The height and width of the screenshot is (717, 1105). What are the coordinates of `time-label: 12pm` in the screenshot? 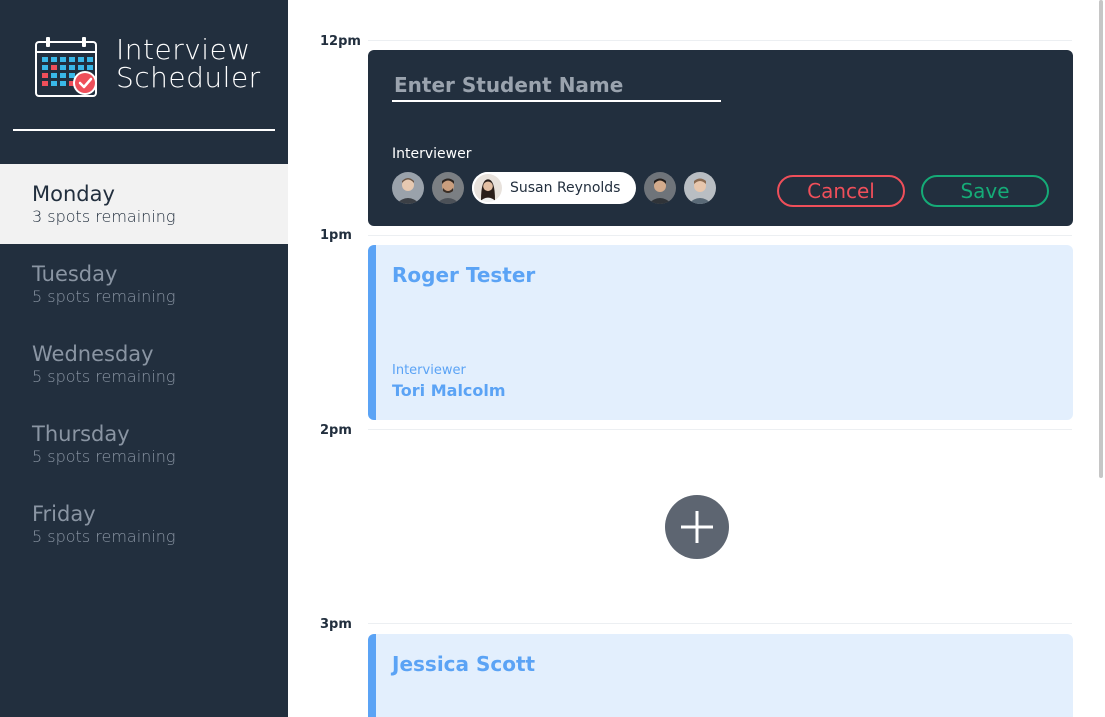 It's located at (340, 41).